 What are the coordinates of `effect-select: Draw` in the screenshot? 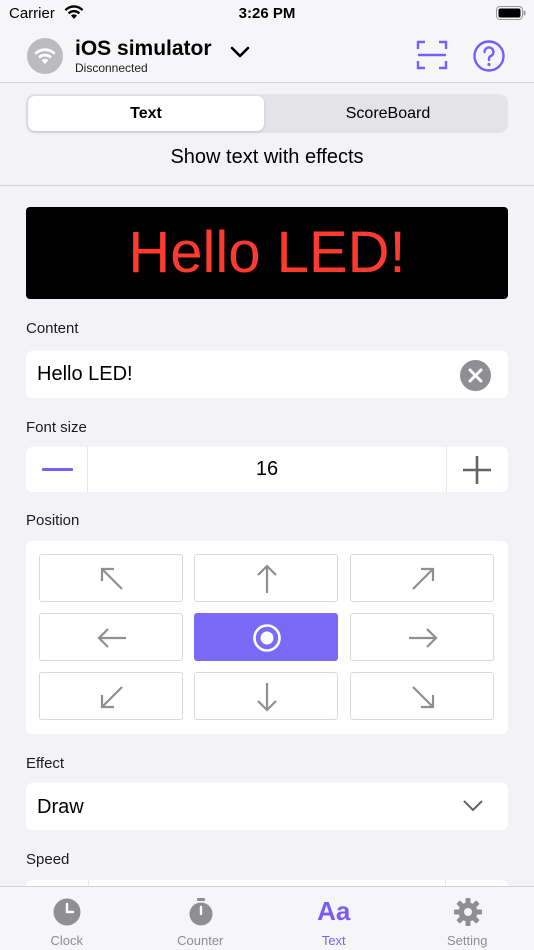 It's located at (267, 806).